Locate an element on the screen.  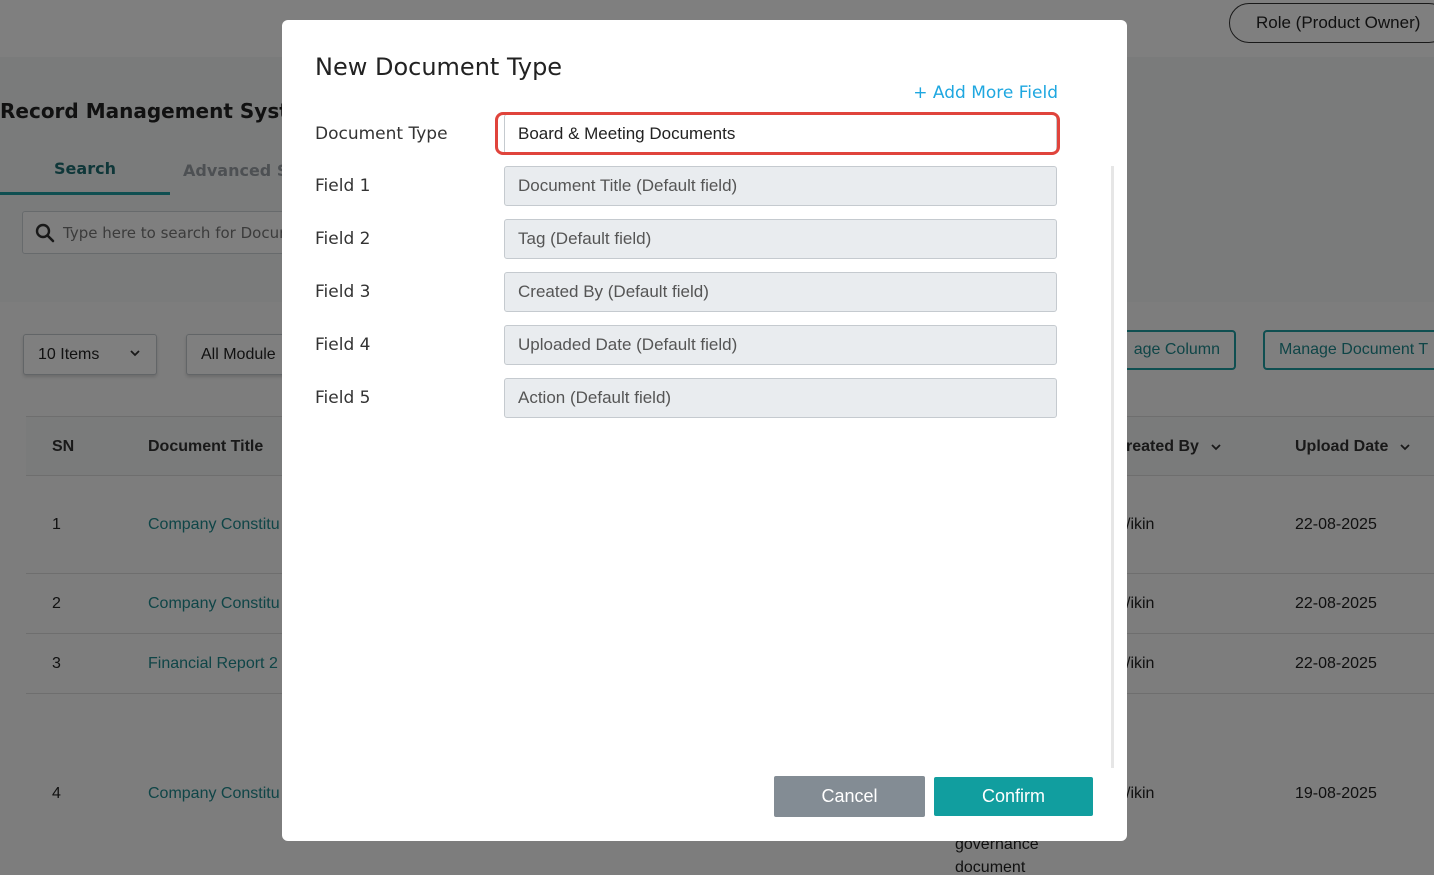
field-row-3: Field 3 is located at coordinates (687, 292).